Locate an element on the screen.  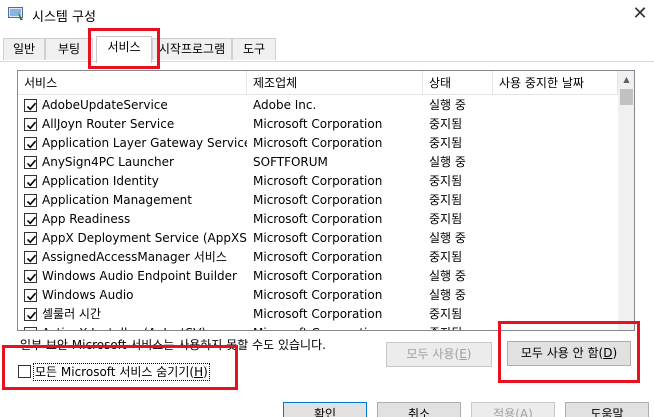
ok-button: 확인 is located at coordinates (325, 409).